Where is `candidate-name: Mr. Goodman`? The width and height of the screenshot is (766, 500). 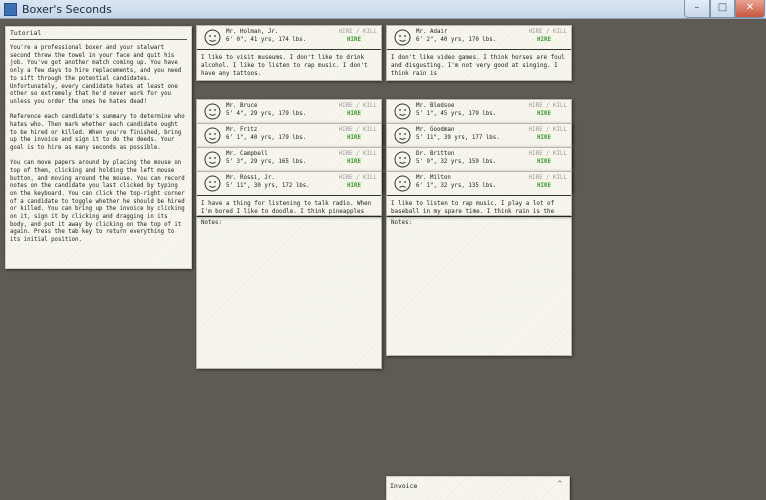 candidate-name: Mr. Goodman is located at coordinates (435, 130).